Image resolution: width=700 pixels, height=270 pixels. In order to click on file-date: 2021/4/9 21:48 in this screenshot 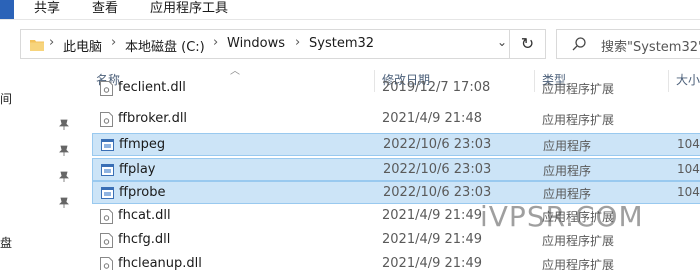, I will do `click(432, 118)`.